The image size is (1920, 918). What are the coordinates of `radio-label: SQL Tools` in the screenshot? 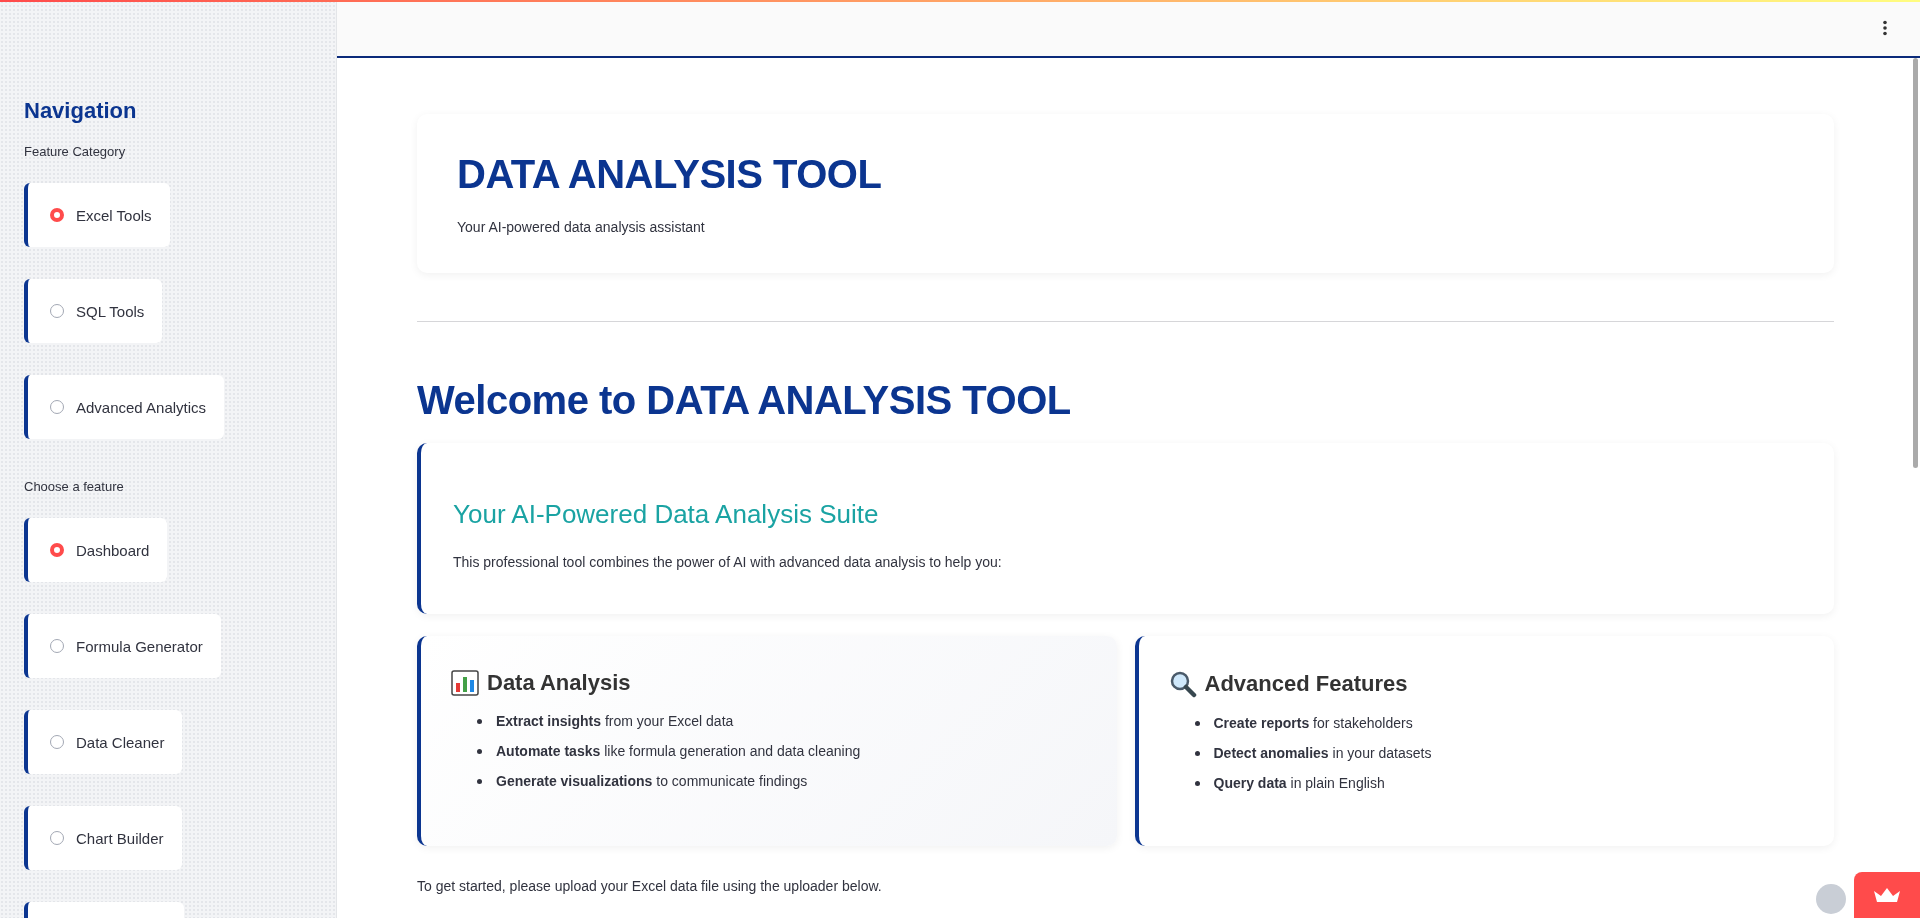 It's located at (110, 311).